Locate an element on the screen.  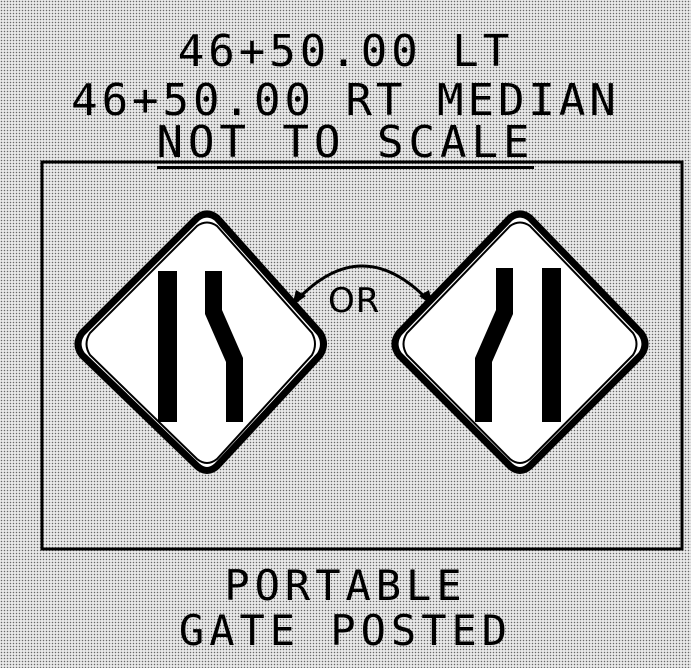
gate-posted-label: GATE POSTED is located at coordinates (345, 630).